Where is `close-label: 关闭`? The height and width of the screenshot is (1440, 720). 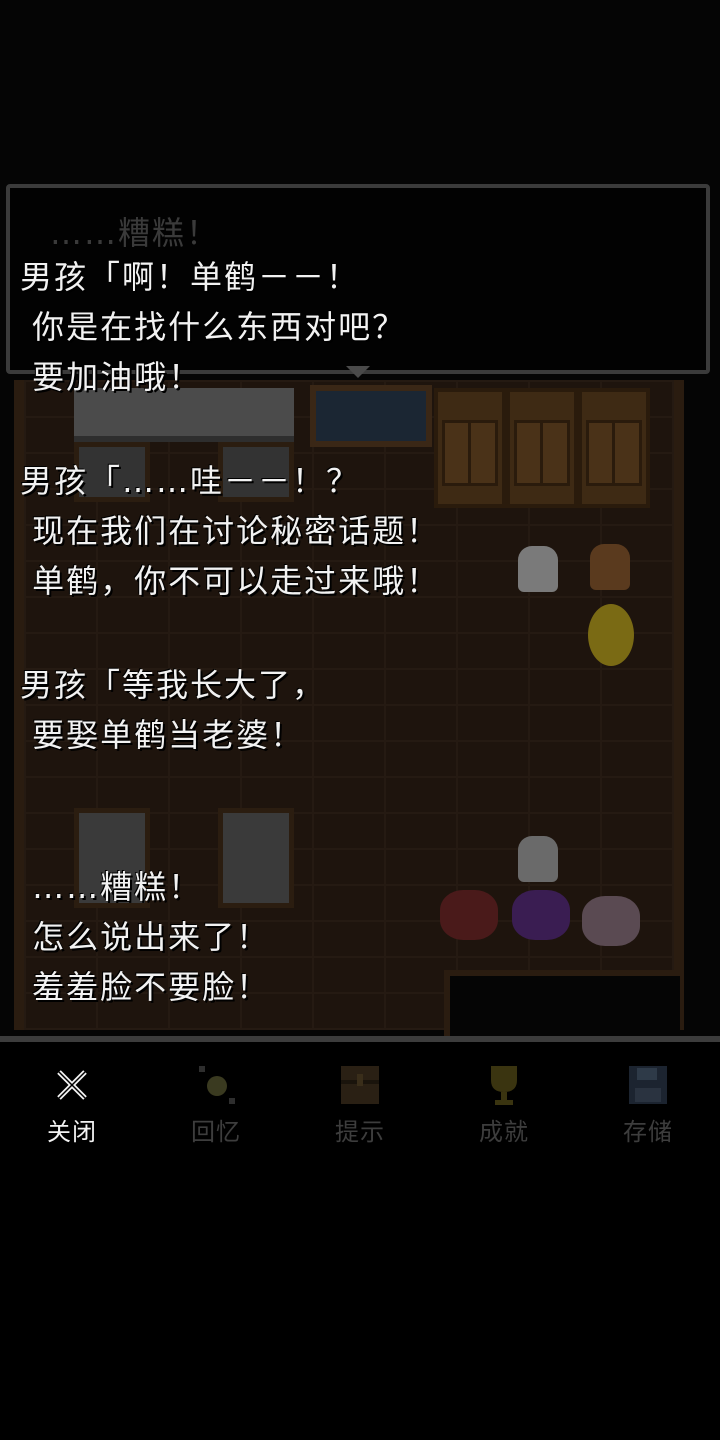 close-label: 关闭 is located at coordinates (72, 1132).